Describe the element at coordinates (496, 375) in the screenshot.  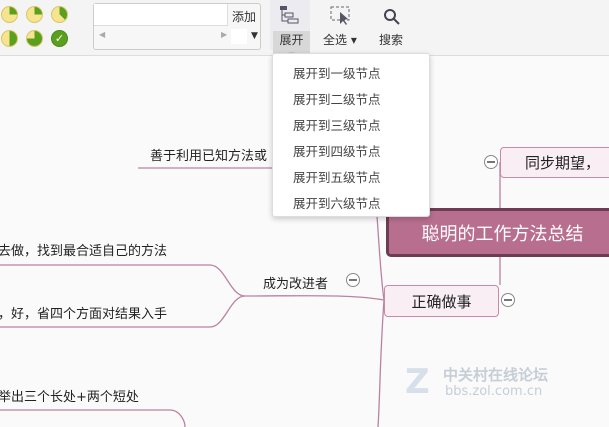
I see `watermark-title: 中关村在线论坛` at that location.